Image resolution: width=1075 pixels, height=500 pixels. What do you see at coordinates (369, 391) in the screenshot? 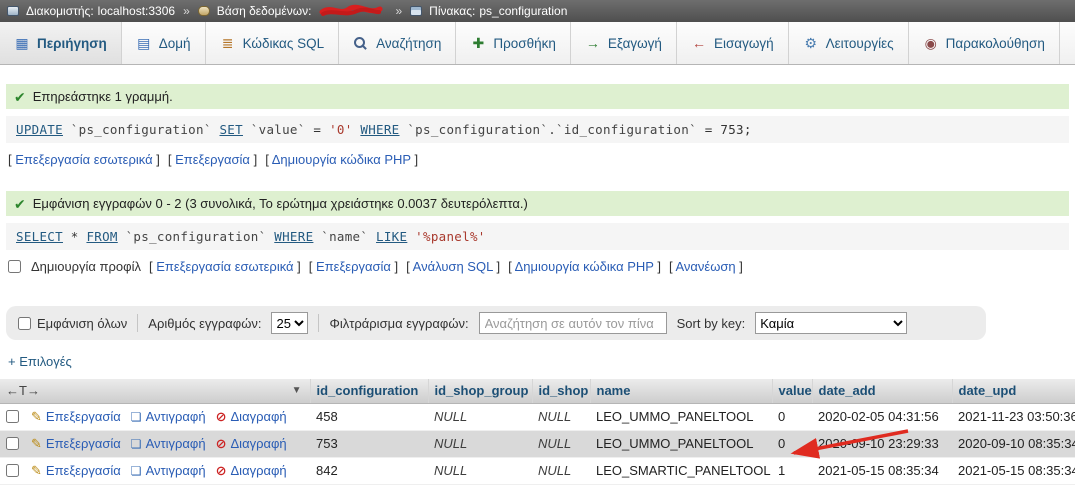
I see `column-header-id_configuration: id_configuration` at bounding box center [369, 391].